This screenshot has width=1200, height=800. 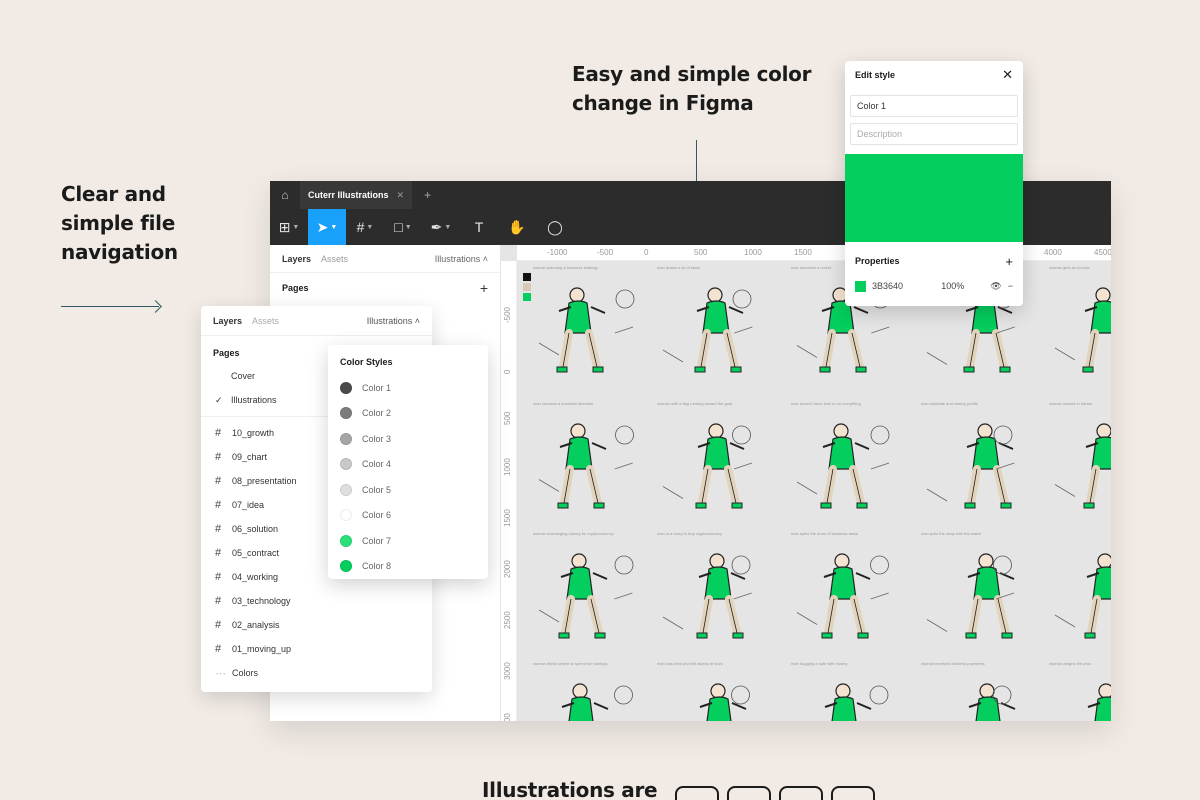 I want to click on text-tool-icon: T, so click(x=479, y=227).